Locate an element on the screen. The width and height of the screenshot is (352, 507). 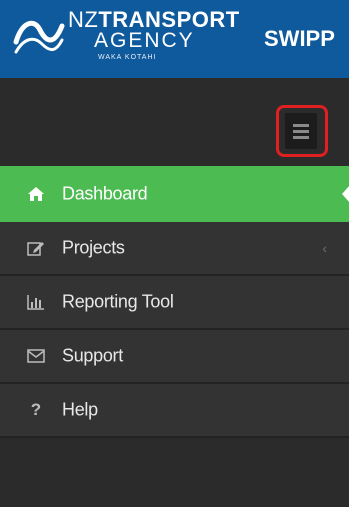
sidebar-item-label: Help is located at coordinates (80, 409).